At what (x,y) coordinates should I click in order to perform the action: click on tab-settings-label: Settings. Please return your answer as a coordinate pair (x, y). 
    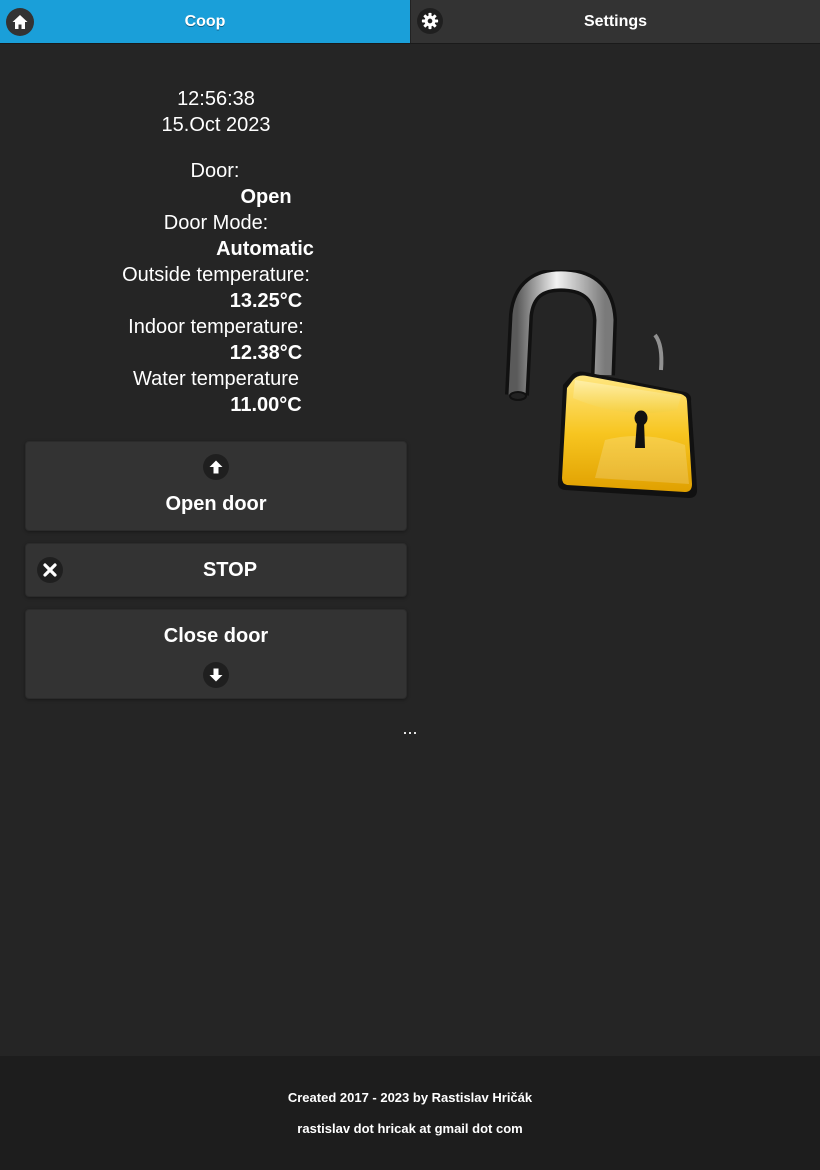
    Looking at the image, I should click on (615, 21).